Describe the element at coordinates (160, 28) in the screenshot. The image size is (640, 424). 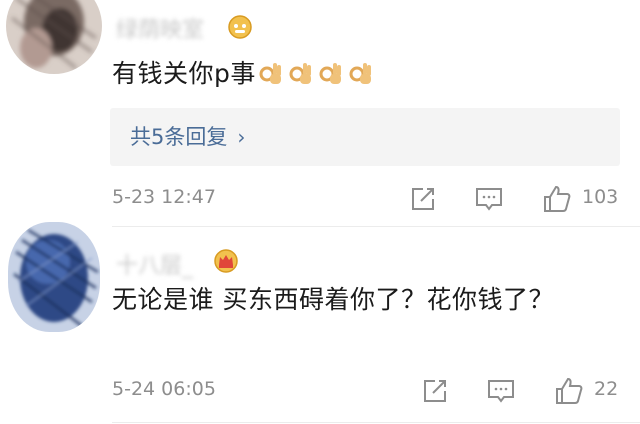
I see `username: 绿荫映室` at that location.